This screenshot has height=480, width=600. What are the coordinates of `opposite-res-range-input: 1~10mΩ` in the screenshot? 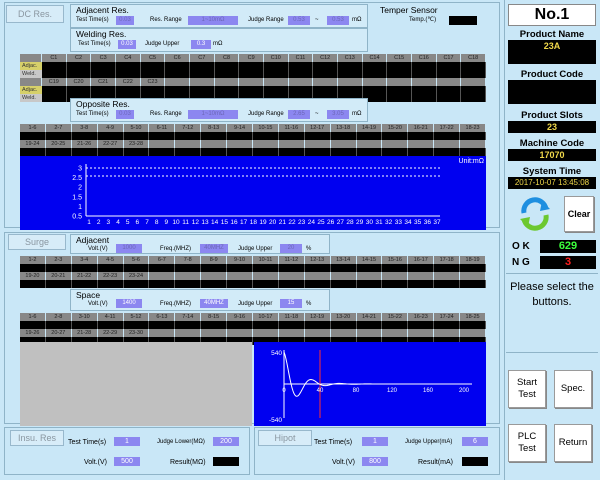 It's located at (213, 114).